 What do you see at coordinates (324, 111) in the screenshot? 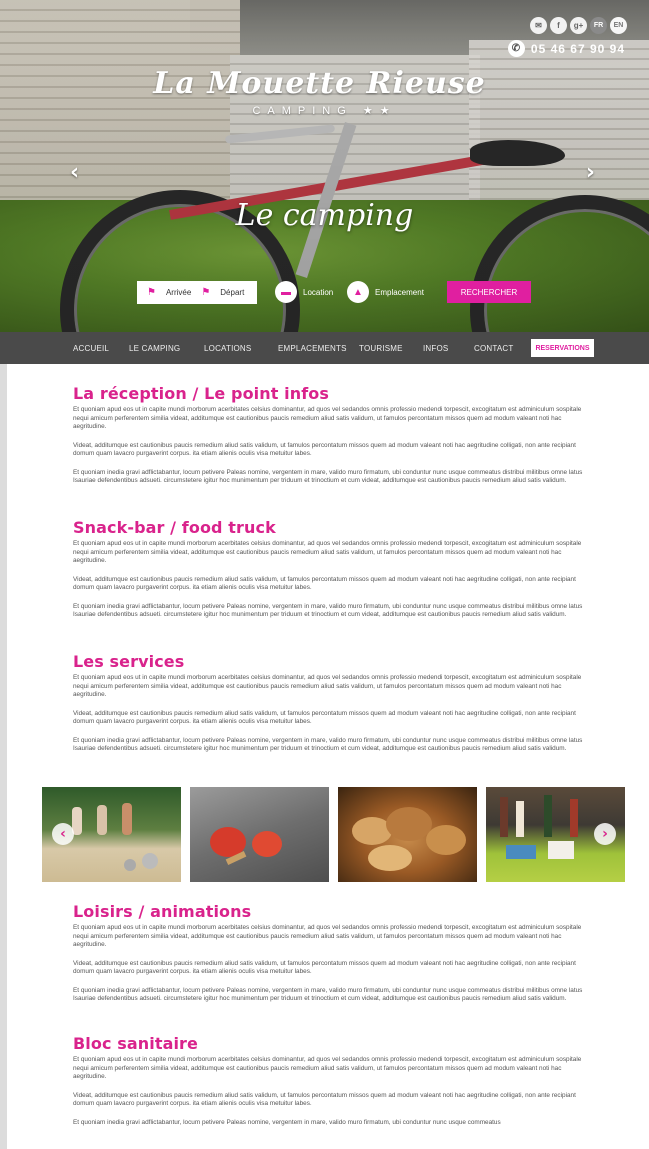
I see `logo-subtitle: CAMPING ★★` at bounding box center [324, 111].